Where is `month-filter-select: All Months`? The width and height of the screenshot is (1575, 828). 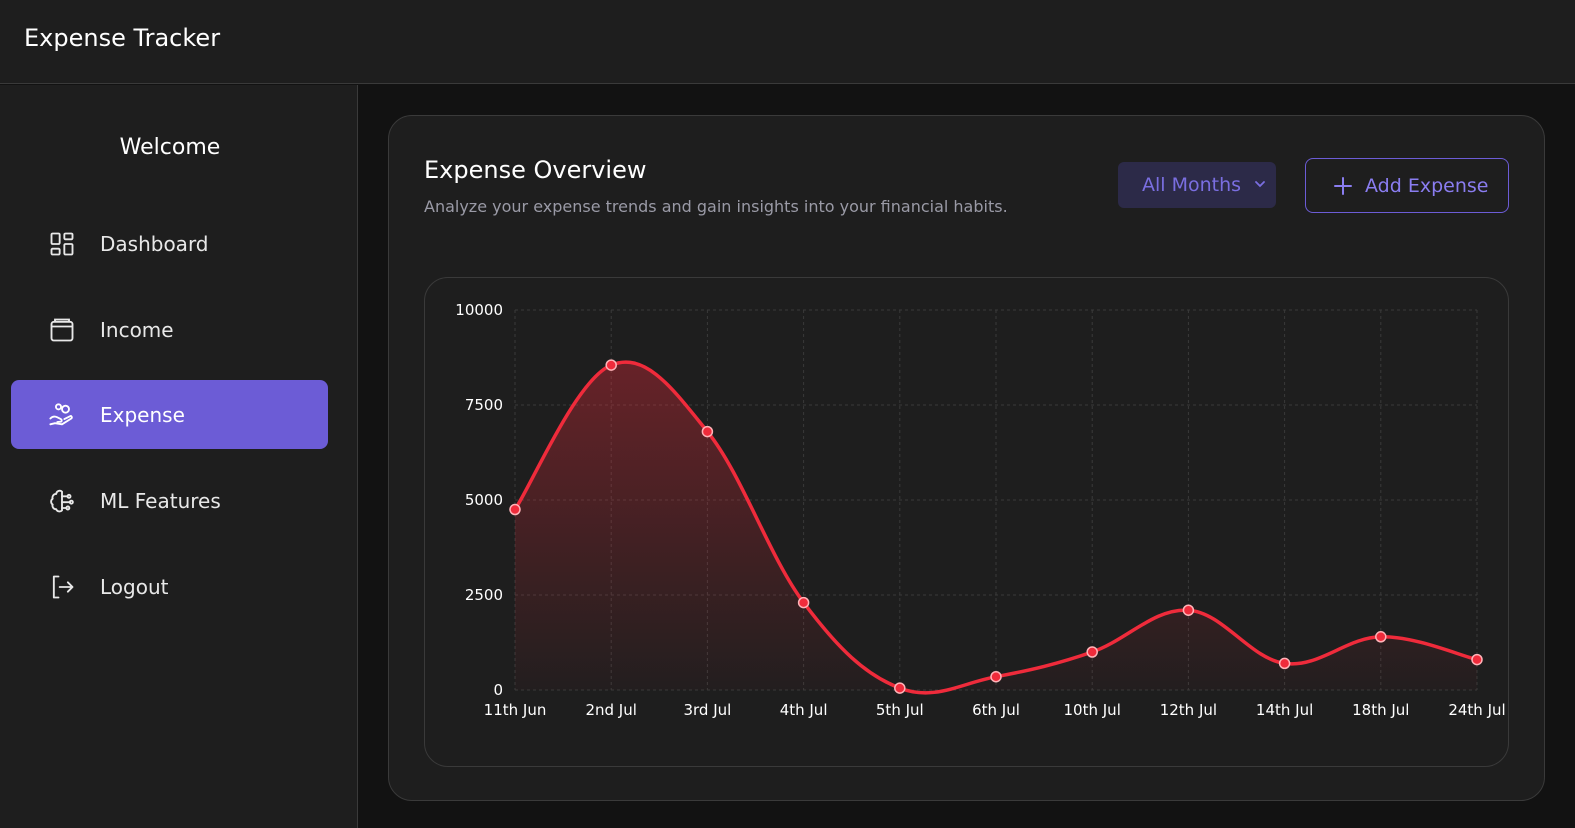
month-filter-select: All Months is located at coordinates (1197, 185).